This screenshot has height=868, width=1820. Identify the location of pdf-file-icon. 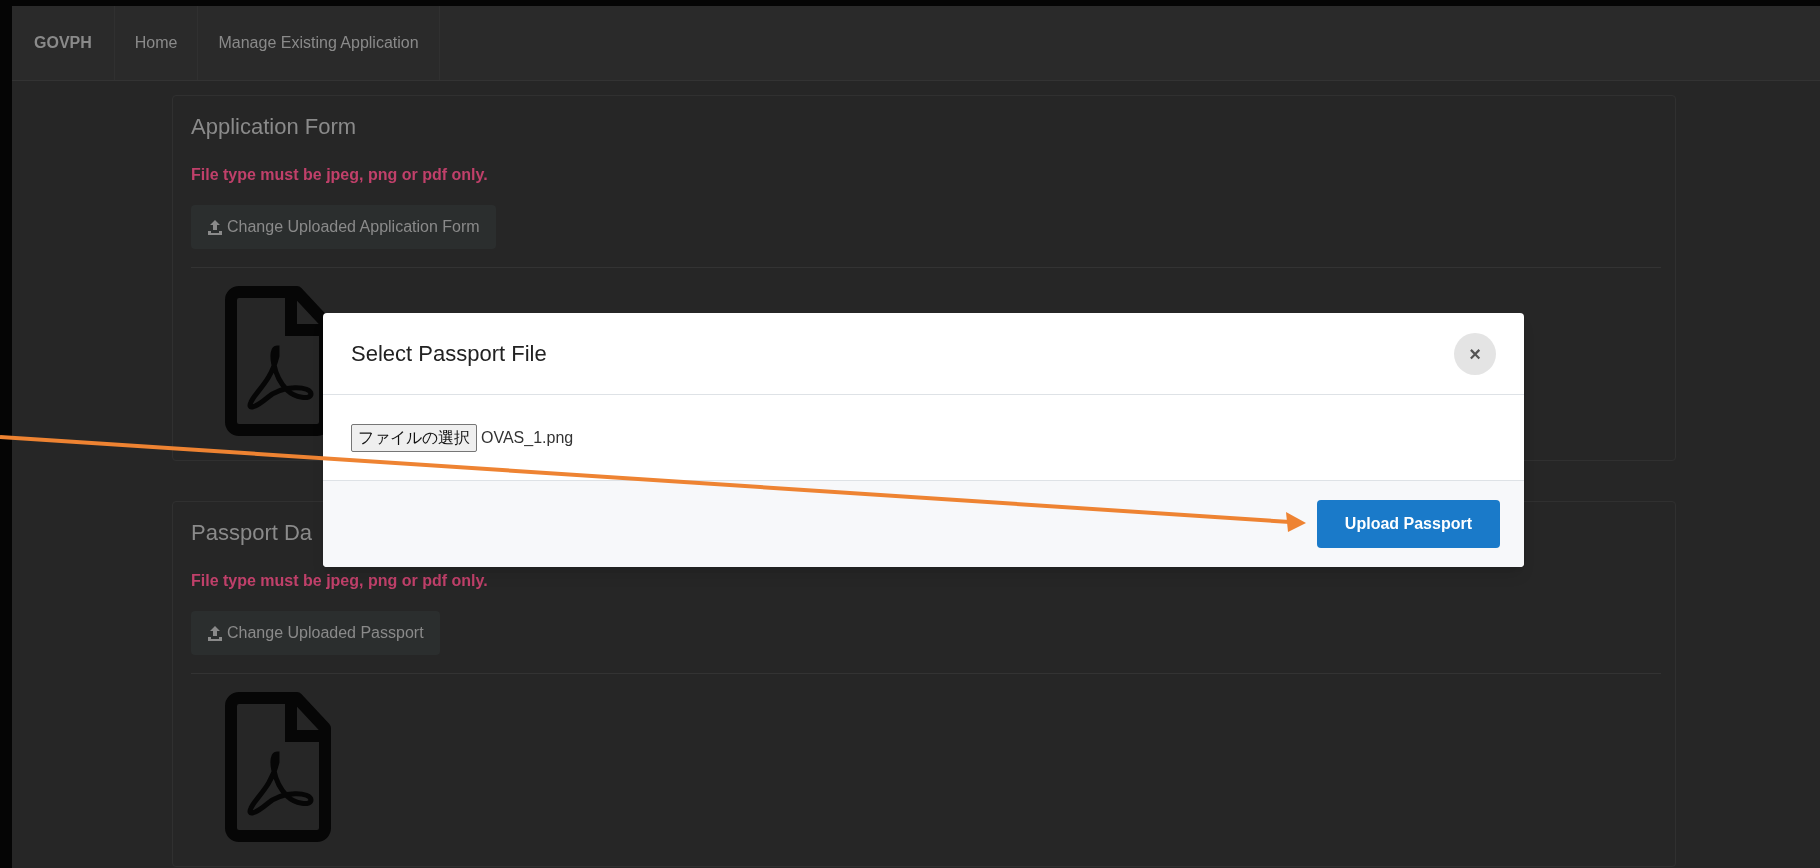
(278, 767).